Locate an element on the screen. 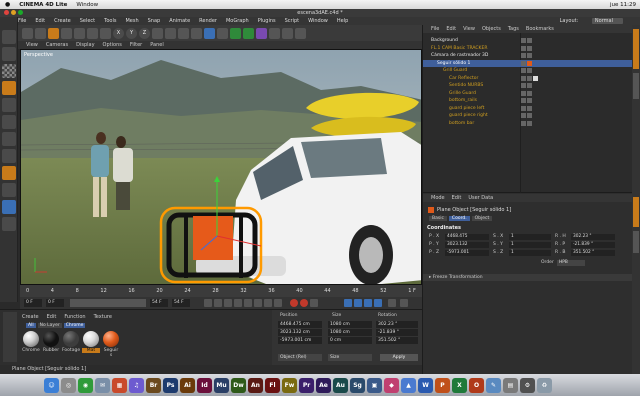 Image resolution: width=640 pixels, height=396 pixels. menu-tools: Tools is located at coordinates (110, 21).